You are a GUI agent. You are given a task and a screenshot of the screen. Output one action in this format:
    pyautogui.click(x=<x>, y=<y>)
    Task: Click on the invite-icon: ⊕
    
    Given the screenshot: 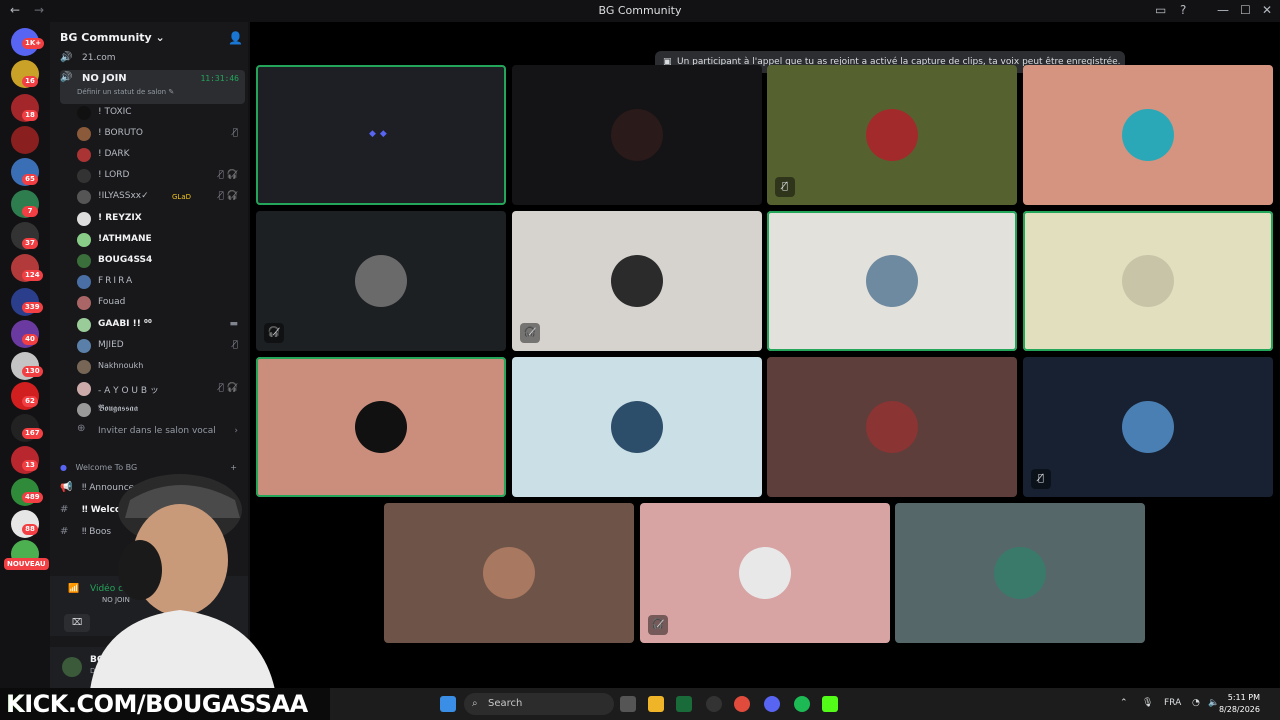 What is the action you would take?
    pyautogui.click(x=81, y=428)
    